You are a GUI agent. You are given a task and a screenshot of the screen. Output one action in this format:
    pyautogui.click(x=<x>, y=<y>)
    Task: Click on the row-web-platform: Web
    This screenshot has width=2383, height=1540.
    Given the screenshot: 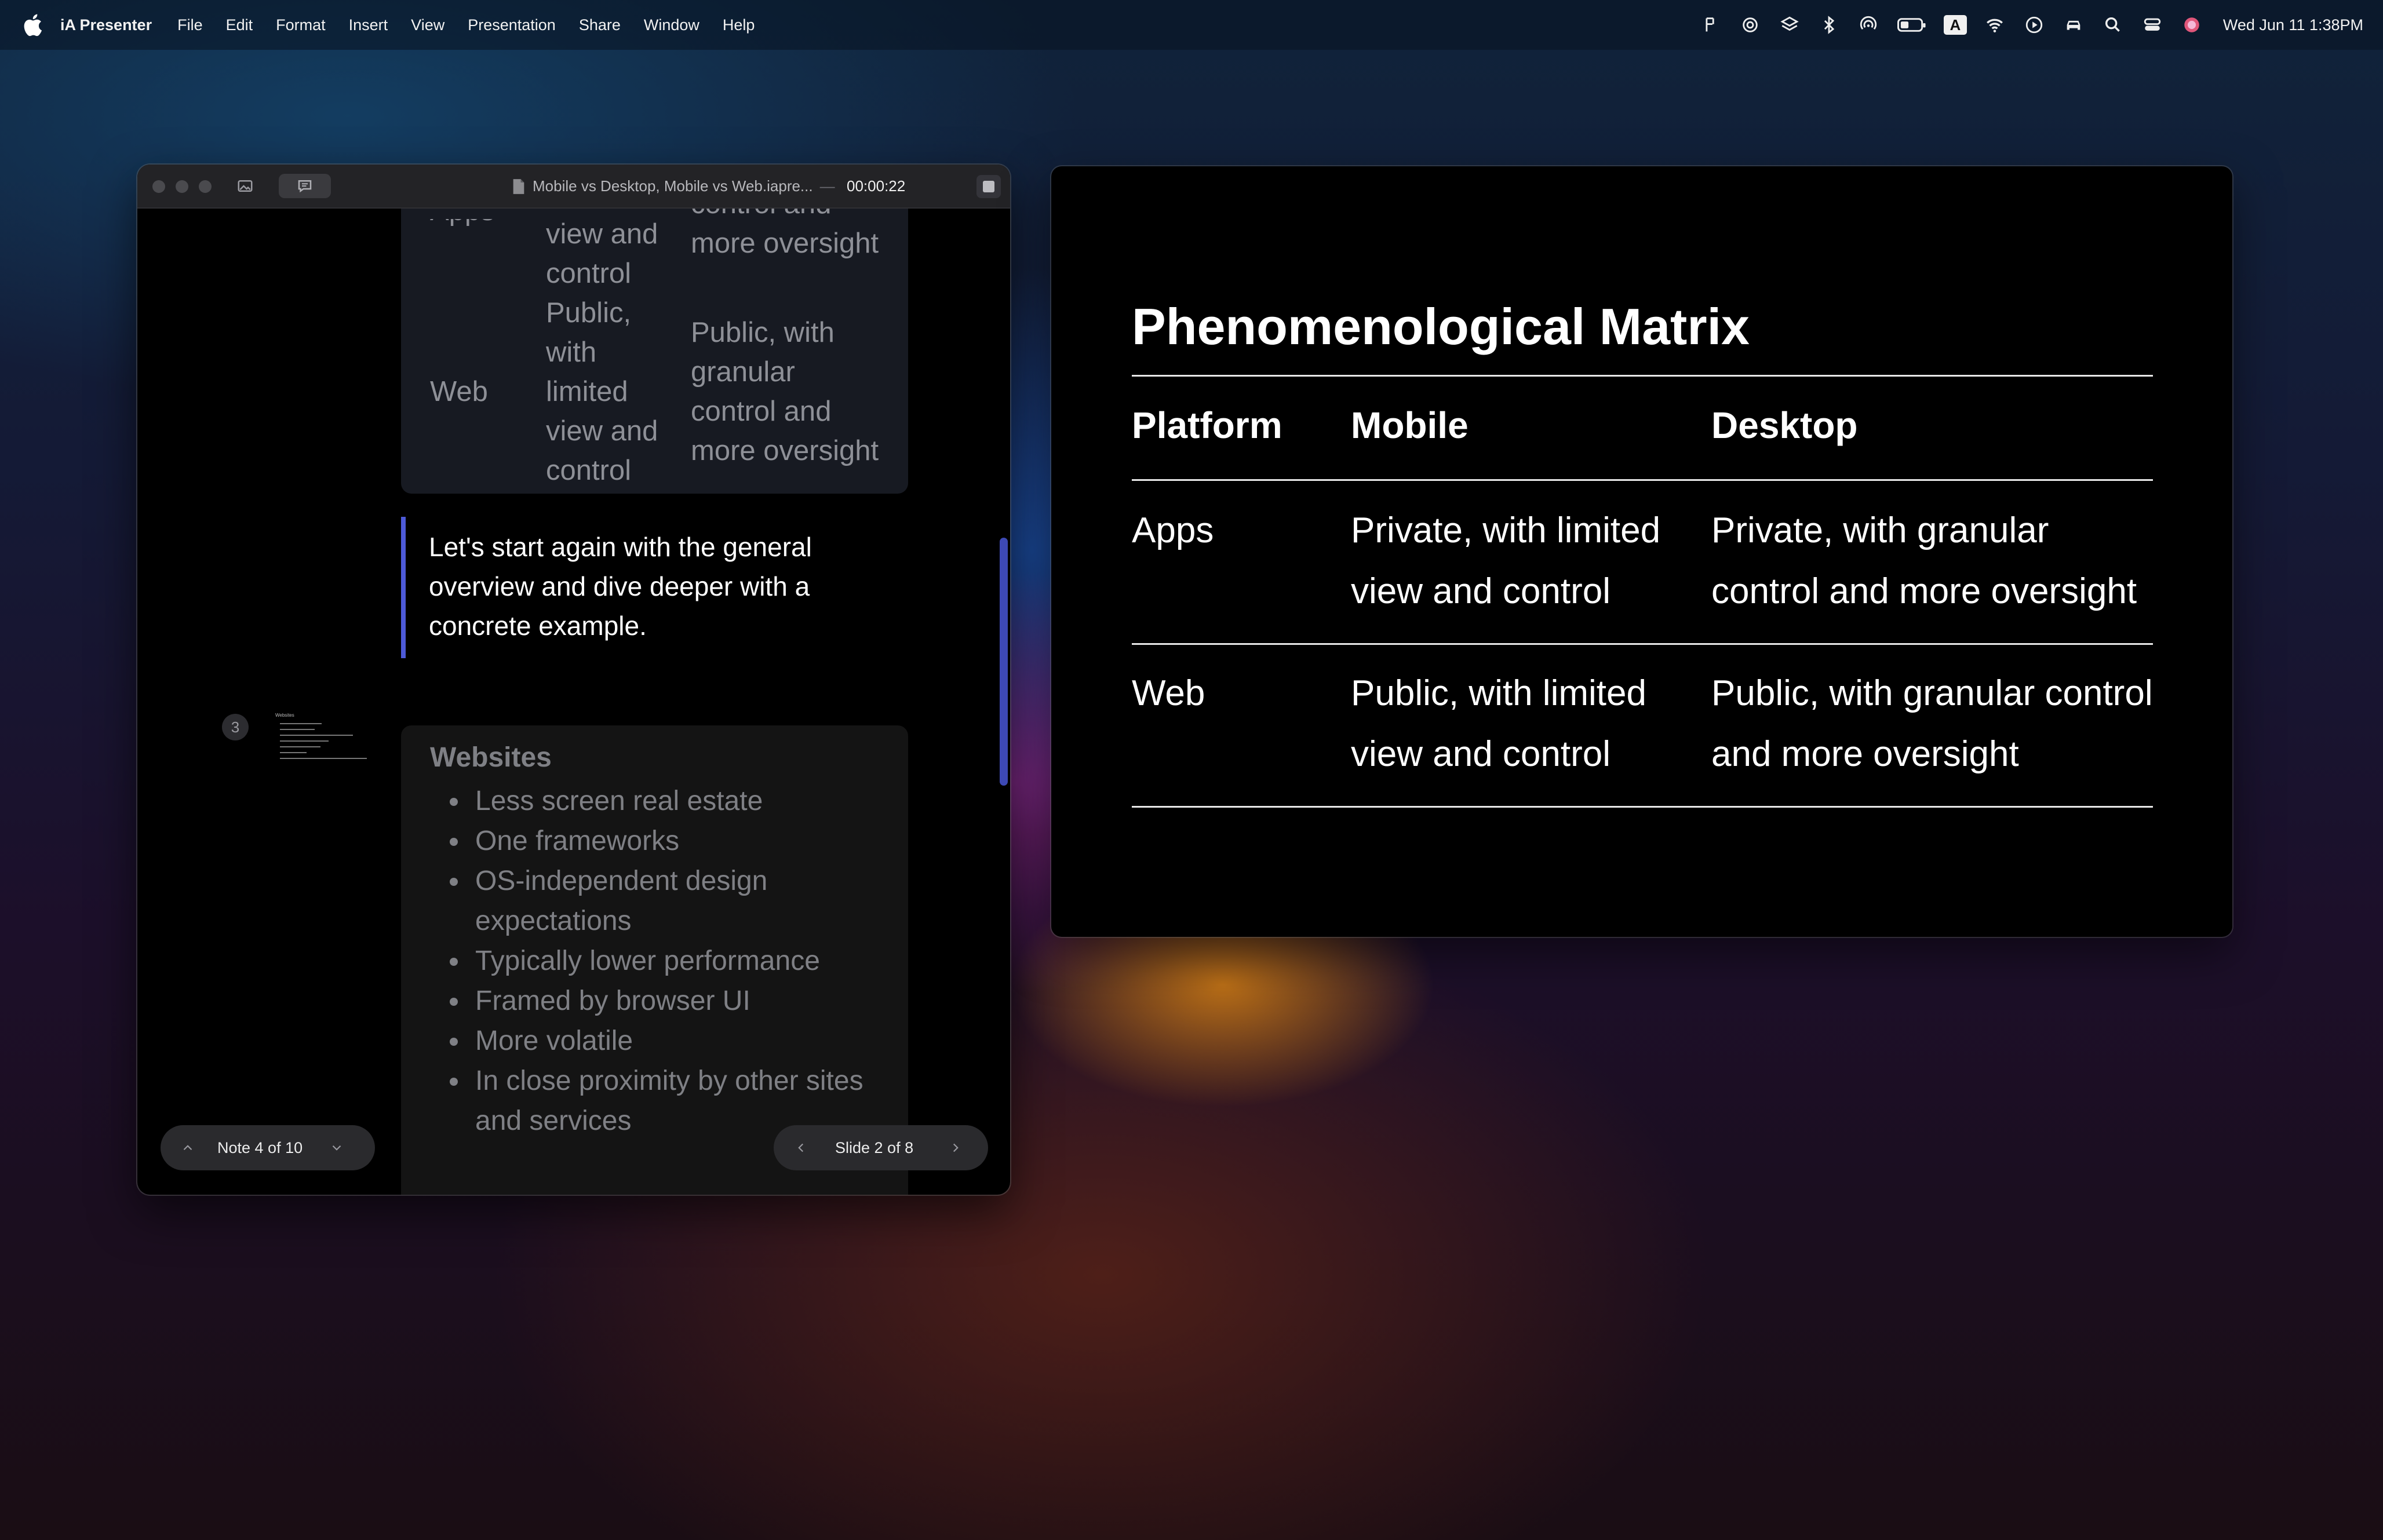 What is the action you would take?
    pyautogui.click(x=1169, y=693)
    